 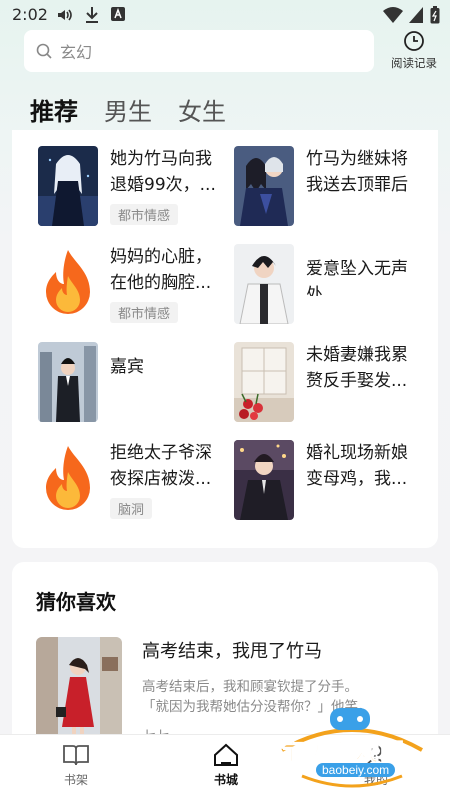 What do you see at coordinates (225, 15) in the screenshot?
I see `status-bar: 2:02` at bounding box center [225, 15].